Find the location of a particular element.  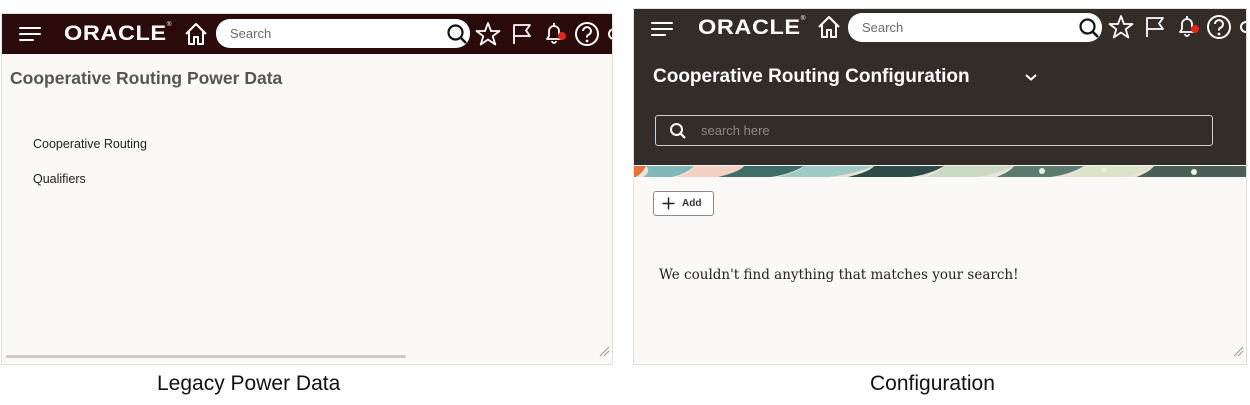

page-title: Cooperative Routing Power Data is located at coordinates (146, 78).